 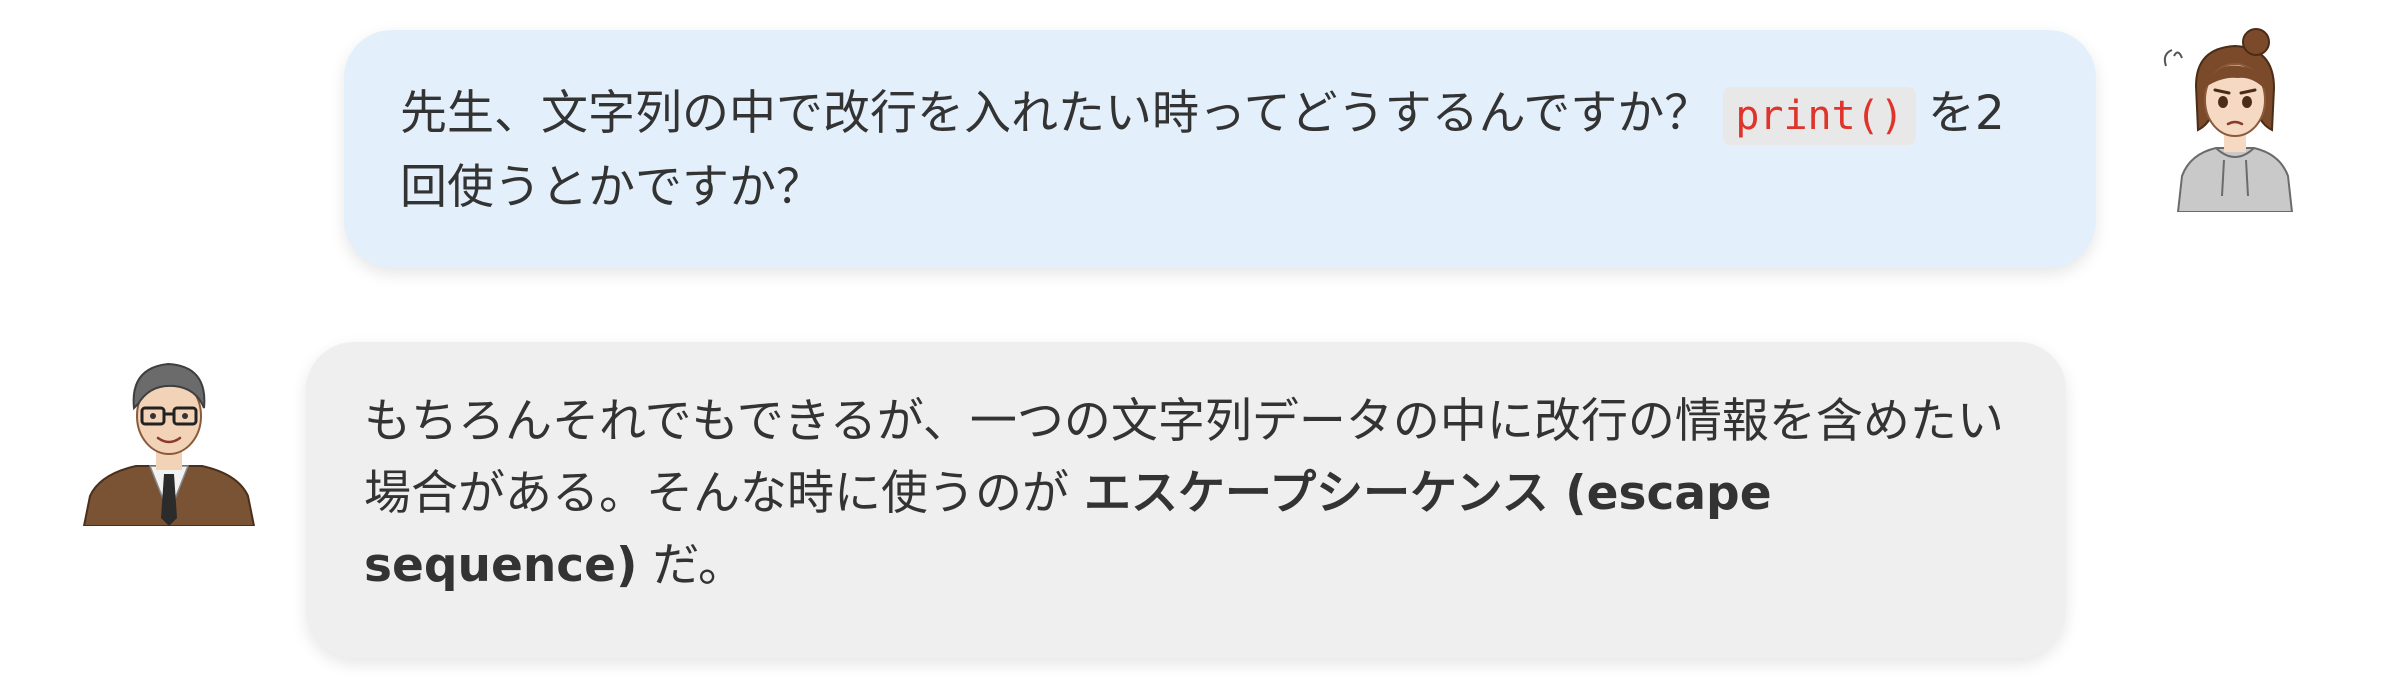 I want to click on teacher-avatar, so click(x=169, y=436).